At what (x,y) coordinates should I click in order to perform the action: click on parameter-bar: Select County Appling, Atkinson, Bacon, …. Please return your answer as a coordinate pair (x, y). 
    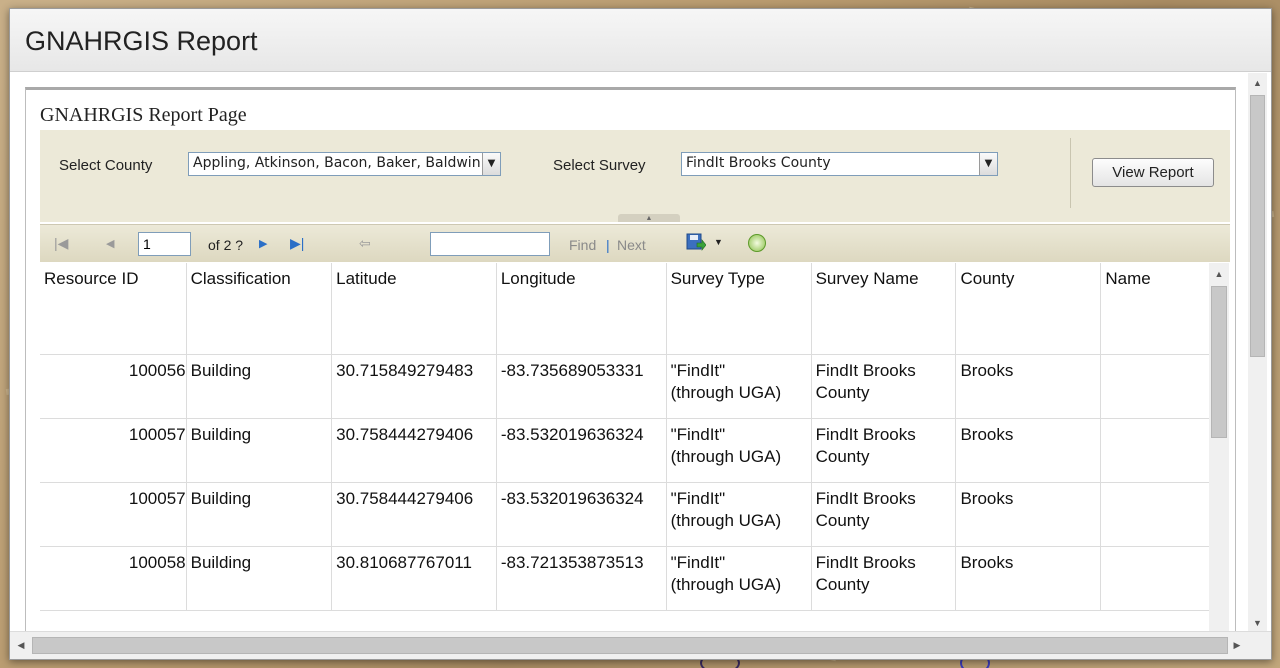
    Looking at the image, I should click on (635, 176).